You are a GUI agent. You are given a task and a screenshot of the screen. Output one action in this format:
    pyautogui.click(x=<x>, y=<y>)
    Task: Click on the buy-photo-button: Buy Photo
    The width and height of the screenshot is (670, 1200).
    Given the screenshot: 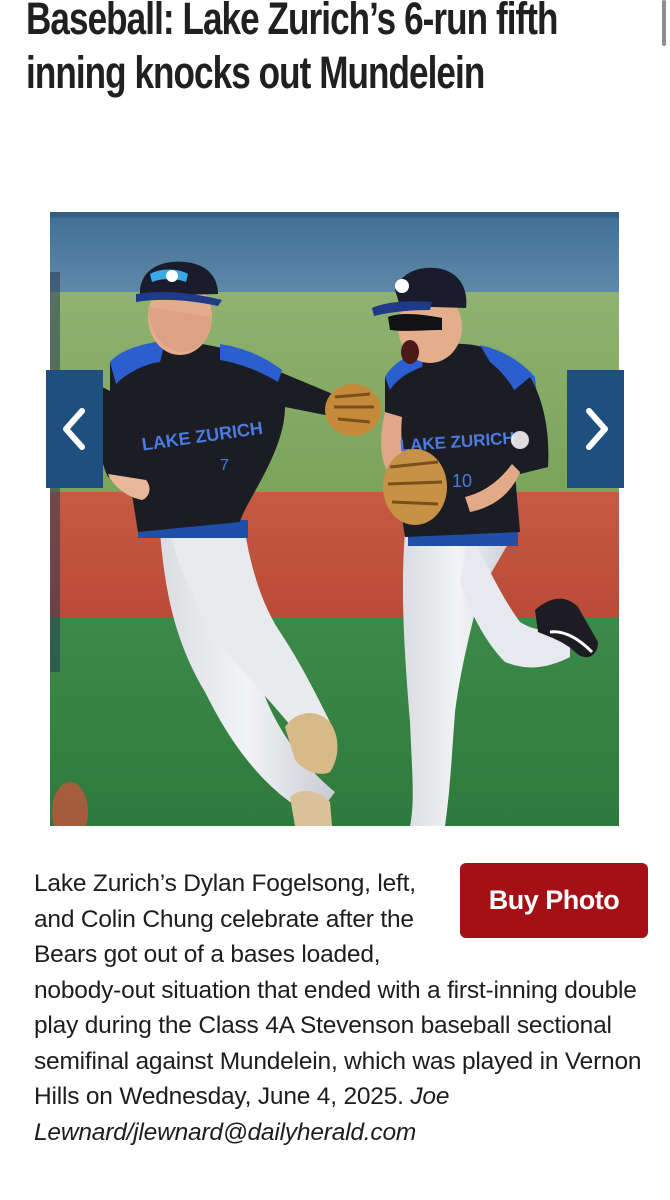 What is the action you would take?
    pyautogui.click(x=554, y=900)
    